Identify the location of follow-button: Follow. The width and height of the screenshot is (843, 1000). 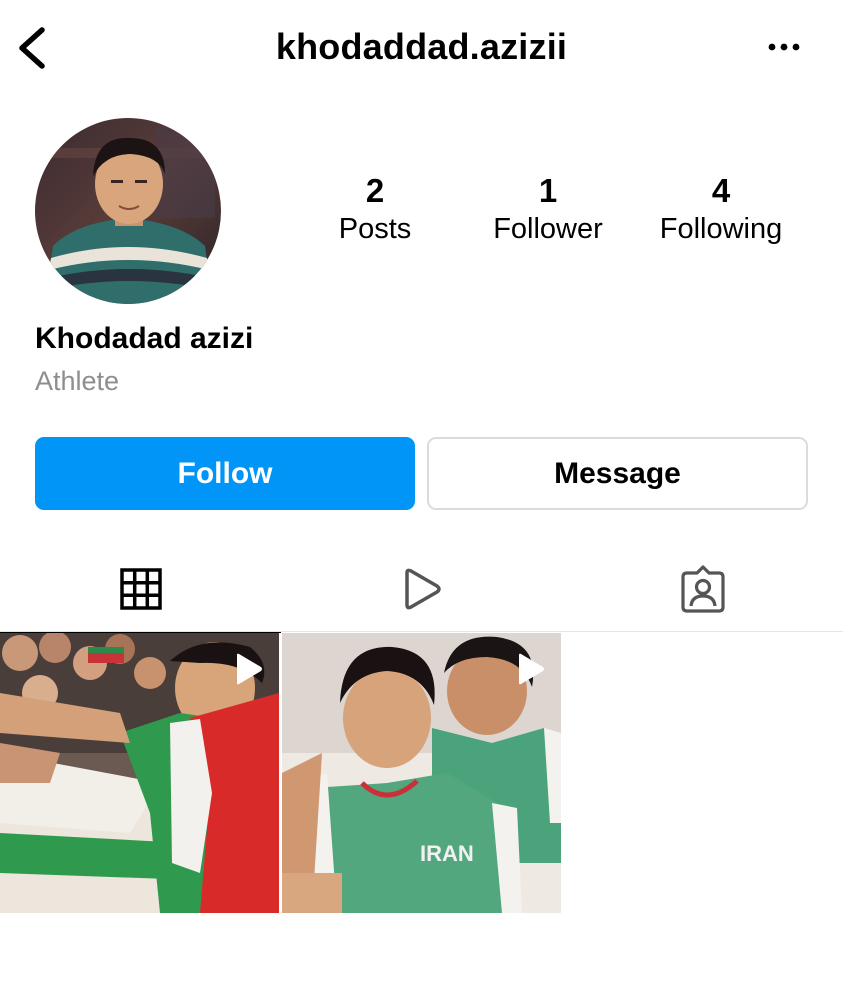
(225, 473).